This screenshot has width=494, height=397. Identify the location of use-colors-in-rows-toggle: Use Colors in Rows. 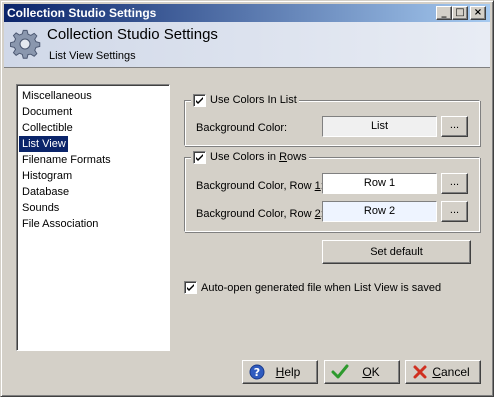
(250, 157).